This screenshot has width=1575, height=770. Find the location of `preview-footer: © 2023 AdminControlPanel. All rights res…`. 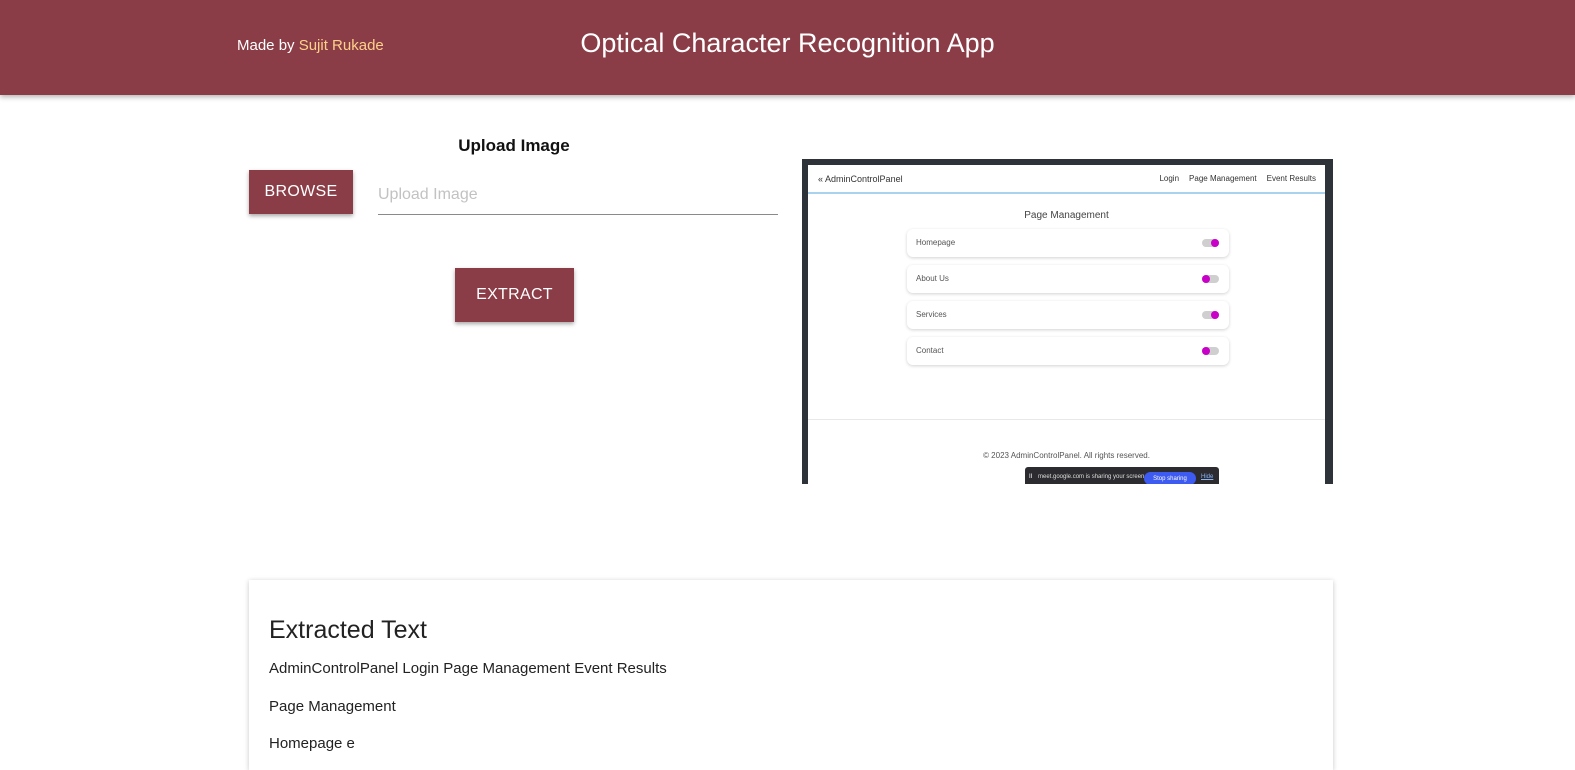

preview-footer: © 2023 AdminControlPanel. All rights res… is located at coordinates (1066, 455).